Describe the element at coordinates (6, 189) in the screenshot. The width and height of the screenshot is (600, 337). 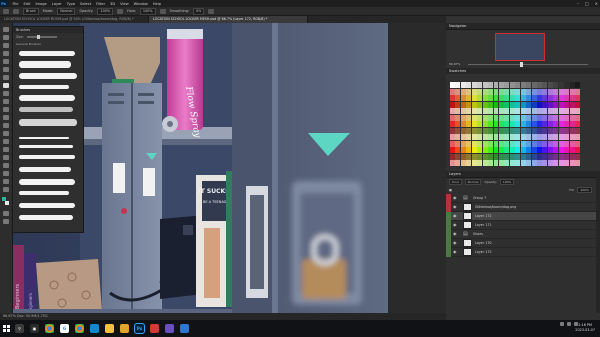
I see `more-tools-icon` at that location.